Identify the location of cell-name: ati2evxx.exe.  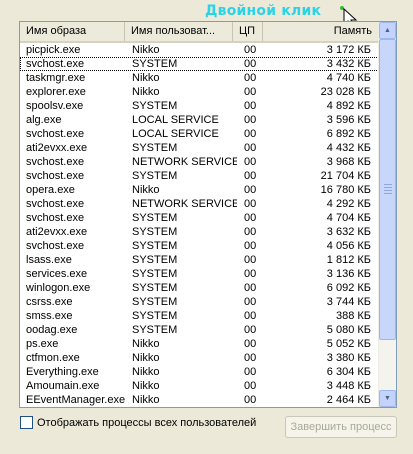
(57, 148).